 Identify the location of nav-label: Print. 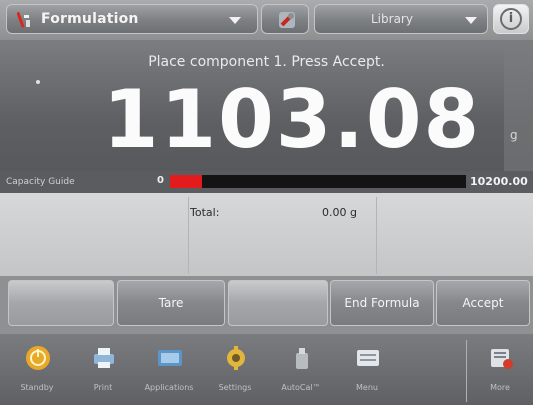
(103, 387).